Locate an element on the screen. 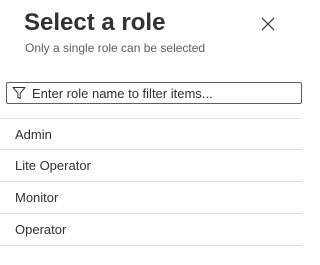 The height and width of the screenshot is (265, 320). role-label: Admin is located at coordinates (33, 134).